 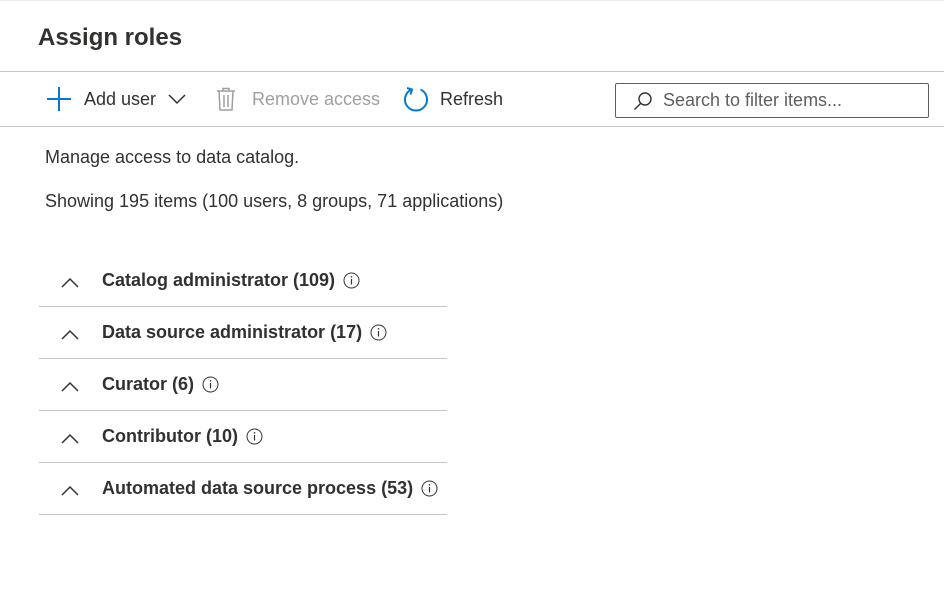 What do you see at coordinates (316, 98) in the screenshot?
I see `remove-access-label: Remove access` at bounding box center [316, 98].